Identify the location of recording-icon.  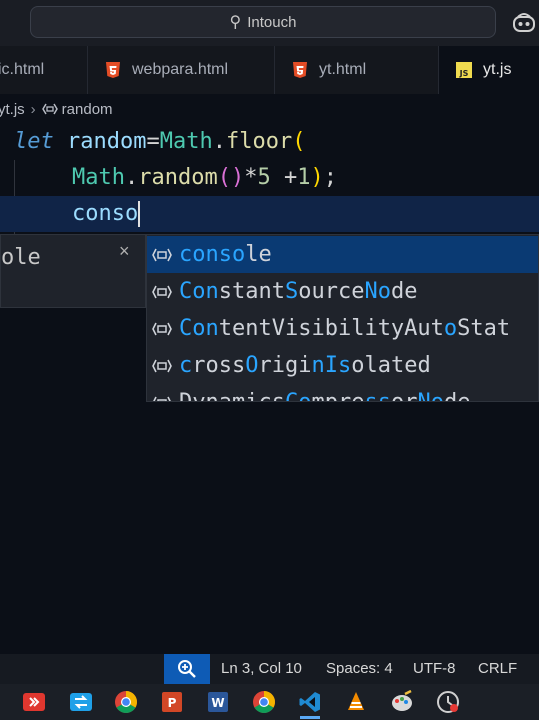
(448, 702).